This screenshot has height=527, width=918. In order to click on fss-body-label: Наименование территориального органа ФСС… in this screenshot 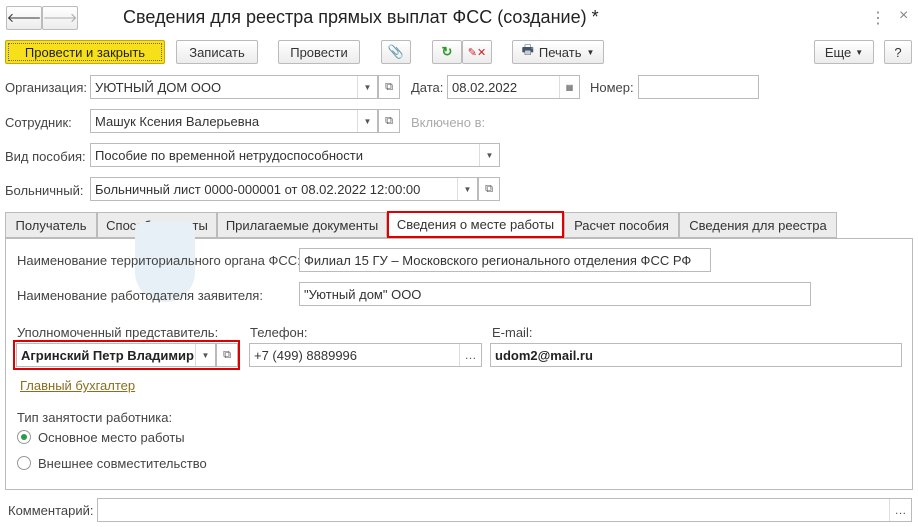, I will do `click(159, 260)`.